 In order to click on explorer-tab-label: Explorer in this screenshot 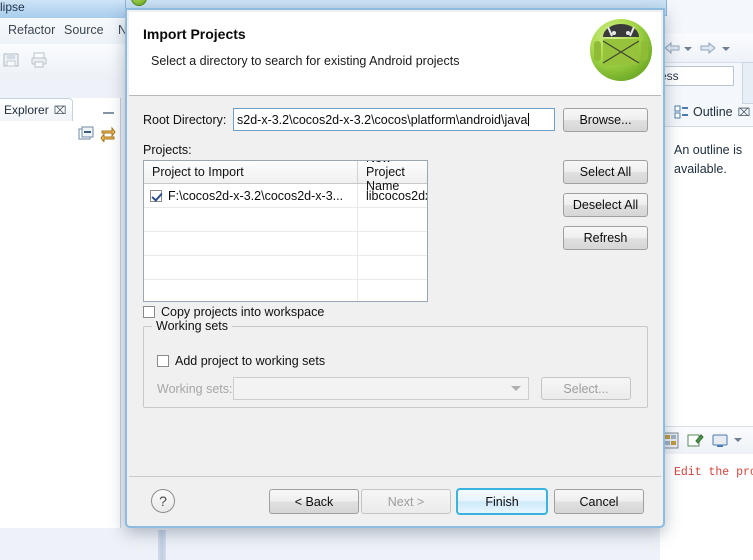, I will do `click(26, 110)`.